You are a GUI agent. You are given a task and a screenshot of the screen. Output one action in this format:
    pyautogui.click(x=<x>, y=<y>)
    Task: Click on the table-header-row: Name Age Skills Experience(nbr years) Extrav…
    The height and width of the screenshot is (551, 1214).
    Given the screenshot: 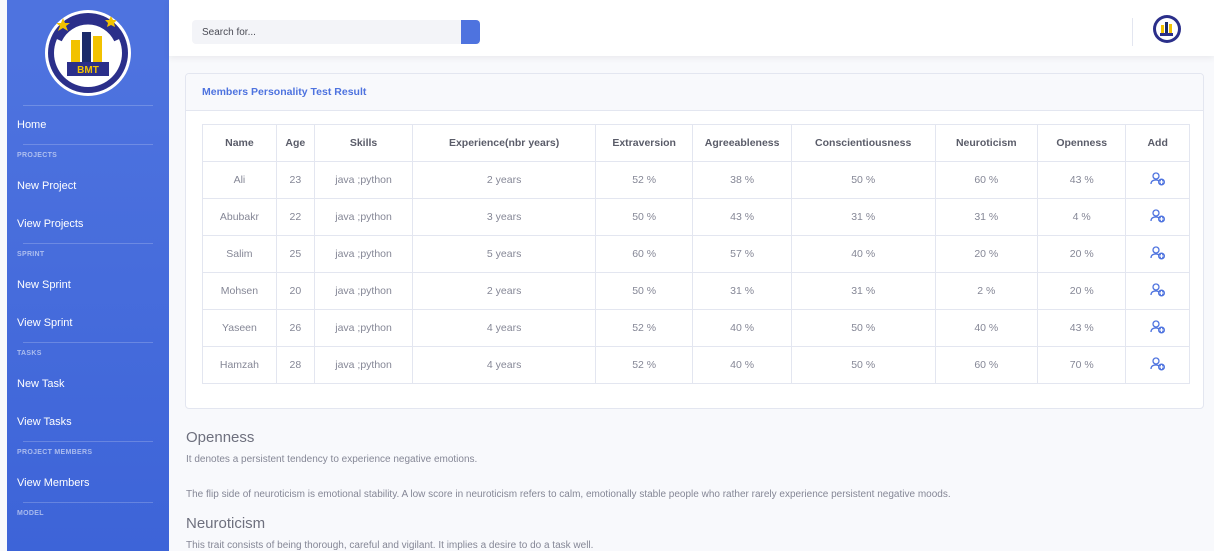 What is the action you would take?
    pyautogui.click(x=696, y=143)
    